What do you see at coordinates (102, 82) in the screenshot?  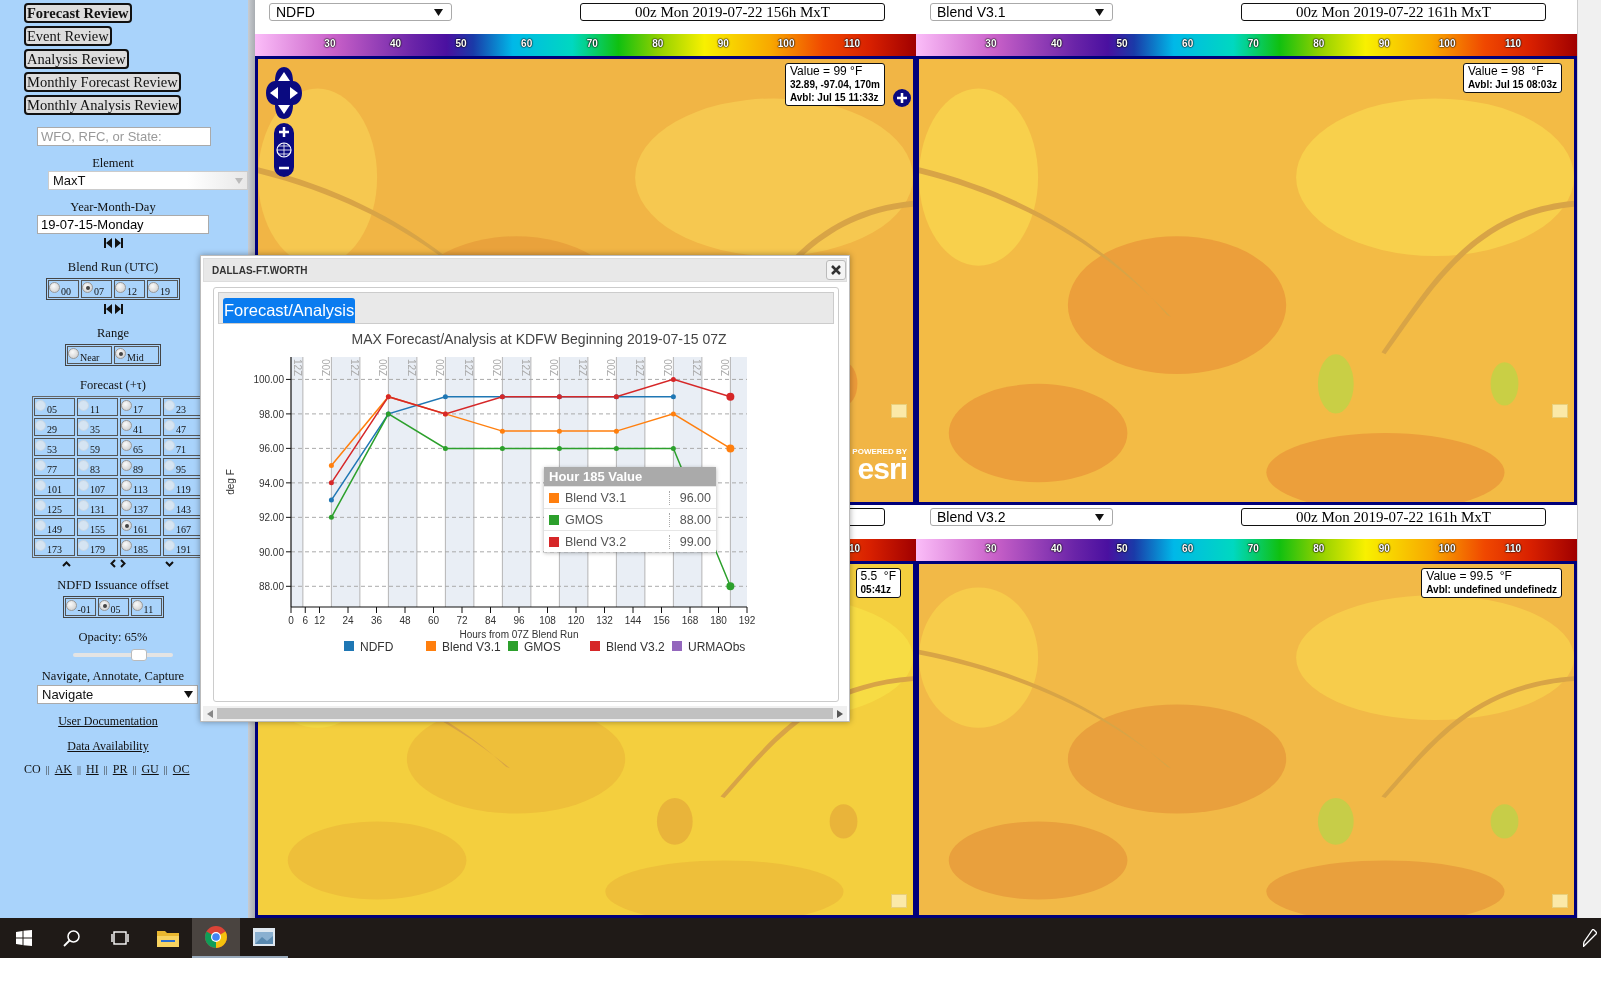 I see `review-button: Monthly Forecast Review` at bounding box center [102, 82].